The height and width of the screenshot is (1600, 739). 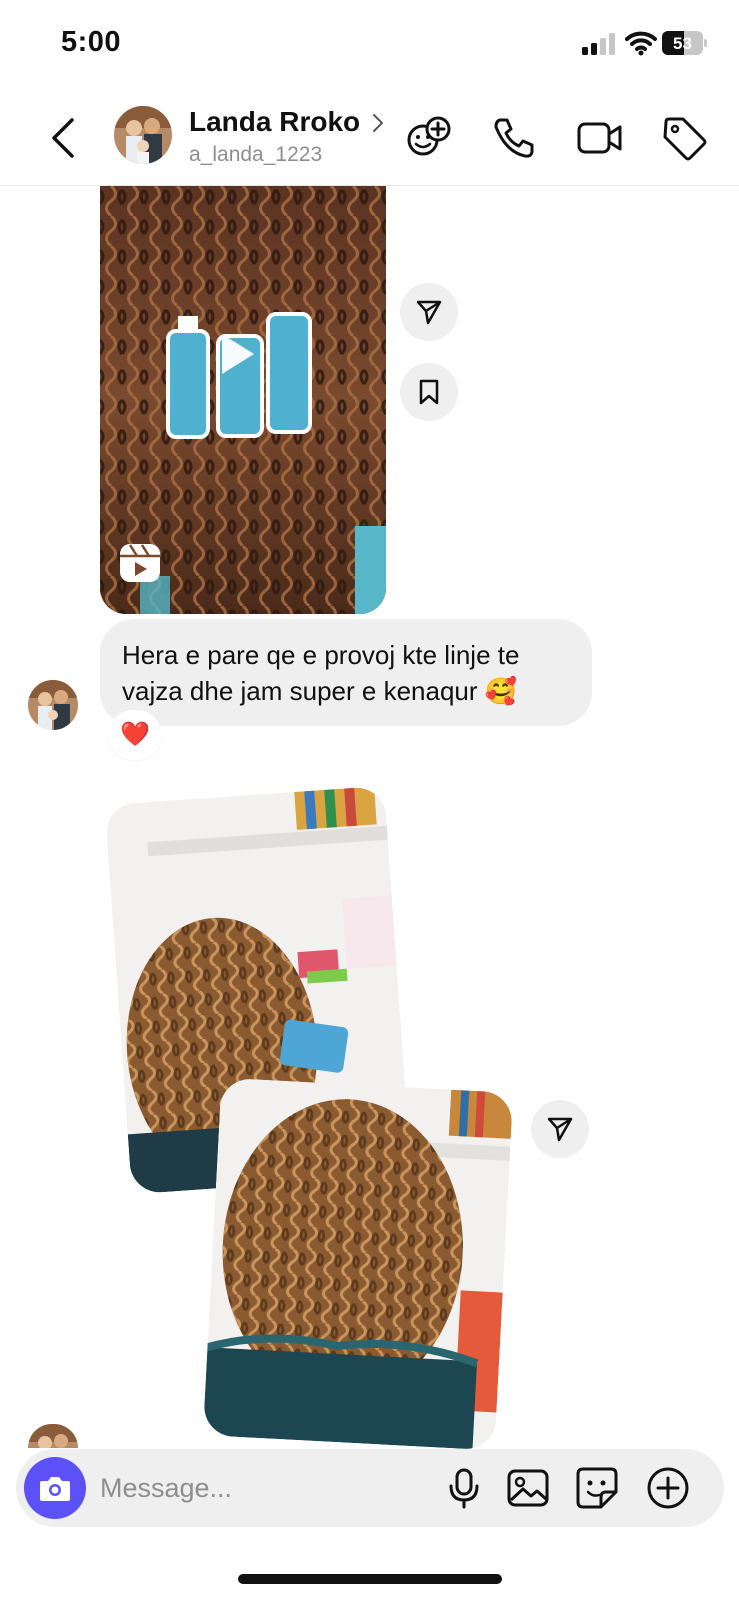 I want to click on share-photo-button, so click(x=560, y=1129).